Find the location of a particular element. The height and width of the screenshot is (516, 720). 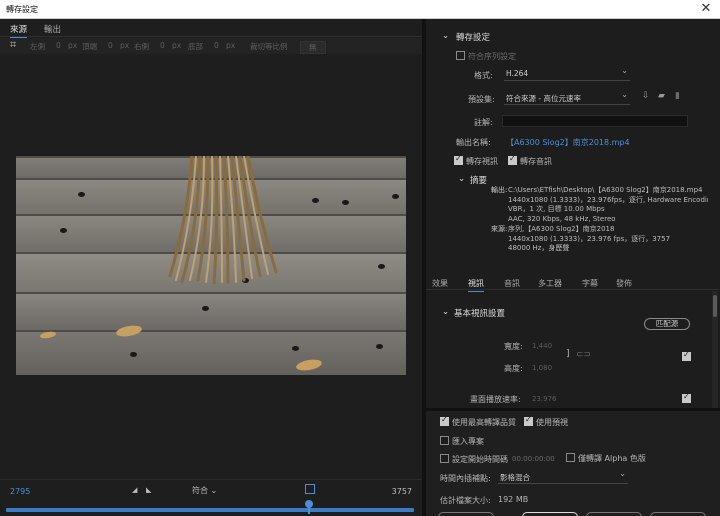

broom-image is located at coordinates (223, 220).